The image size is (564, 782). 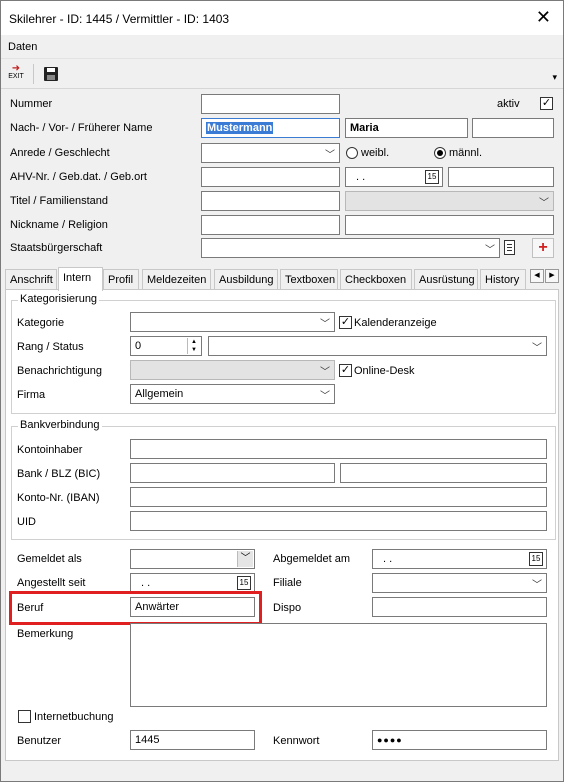 I want to click on nickname-input, so click(x=270, y=225).